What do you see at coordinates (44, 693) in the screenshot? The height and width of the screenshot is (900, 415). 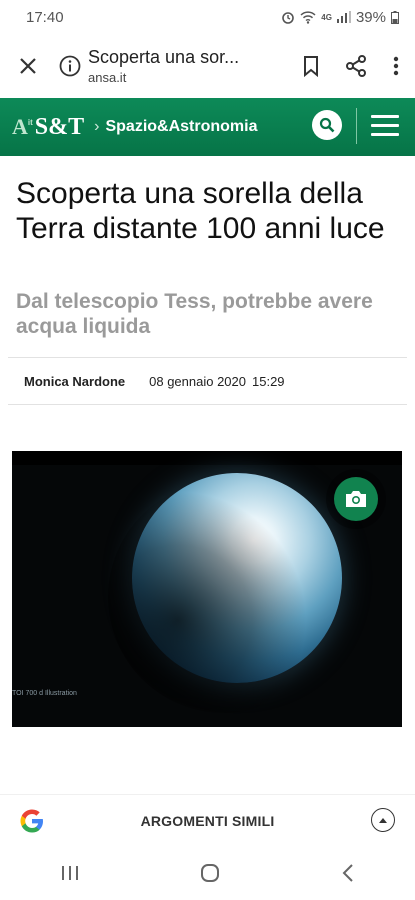 I see `image-caption: TOI 700 d Illustration` at bounding box center [44, 693].